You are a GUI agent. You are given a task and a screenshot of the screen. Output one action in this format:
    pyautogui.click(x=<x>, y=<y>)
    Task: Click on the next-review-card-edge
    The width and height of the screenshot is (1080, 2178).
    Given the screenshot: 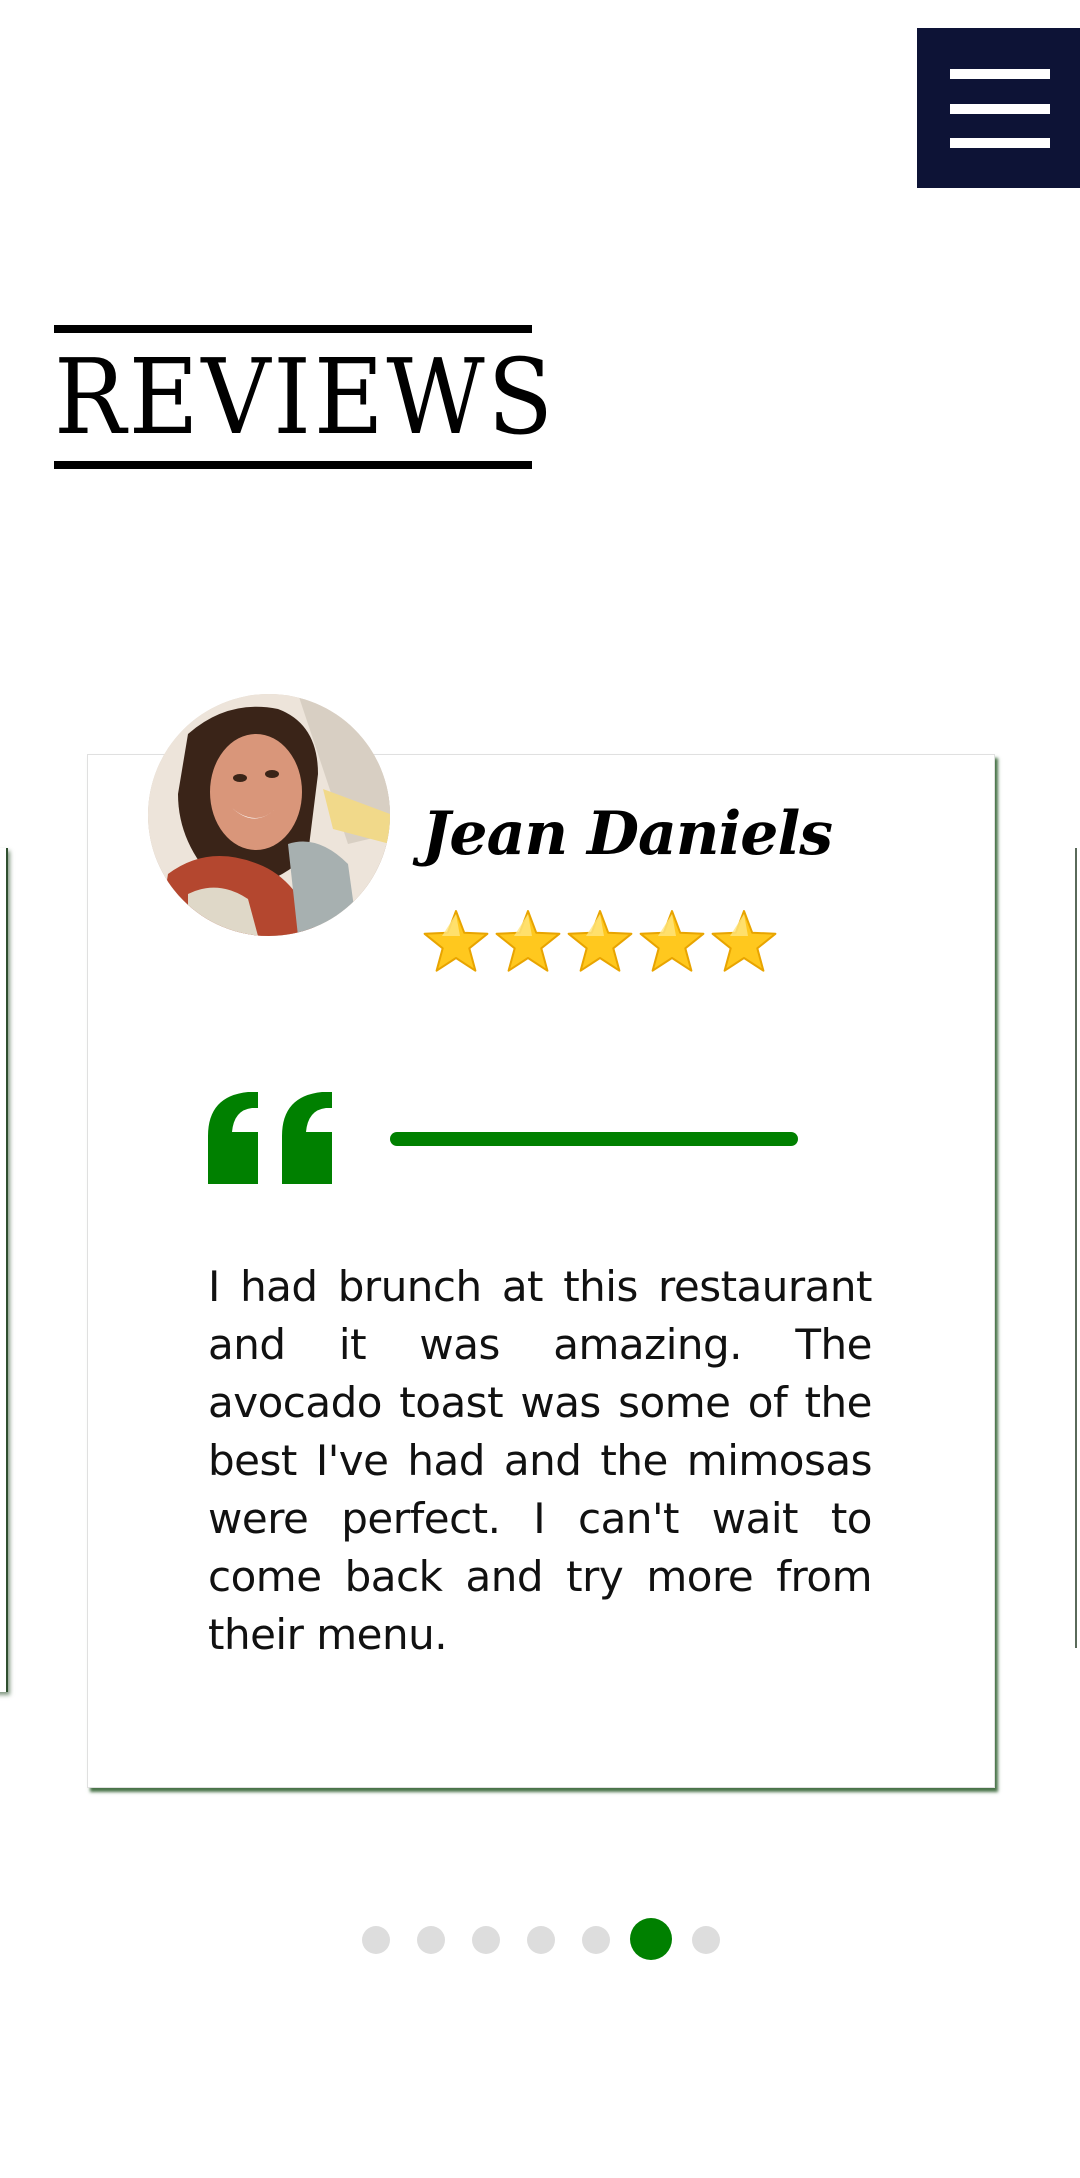 What is the action you would take?
    pyautogui.click(x=1077, y=1248)
    